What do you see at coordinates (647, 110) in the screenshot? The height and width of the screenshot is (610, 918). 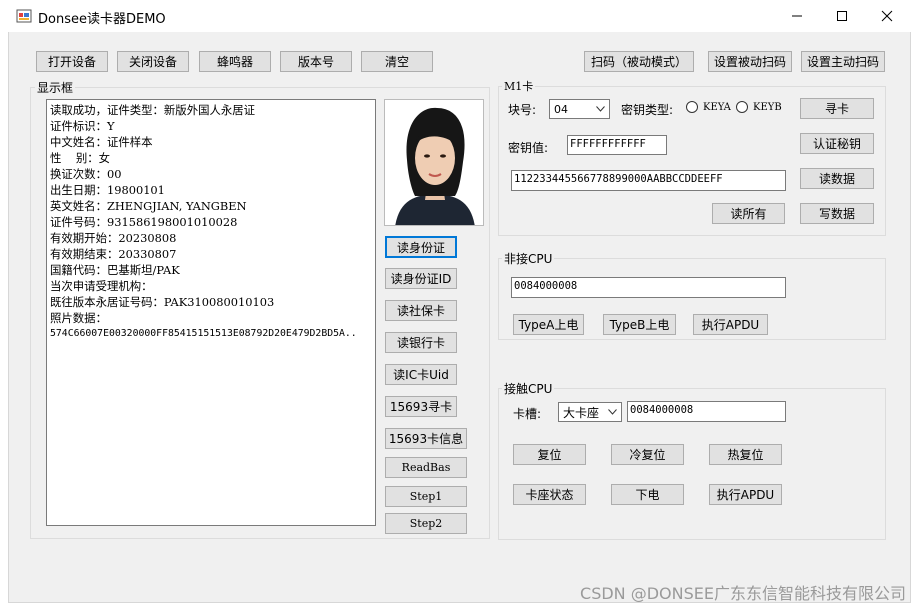 I see `keytype-label: 密钥类型:` at bounding box center [647, 110].